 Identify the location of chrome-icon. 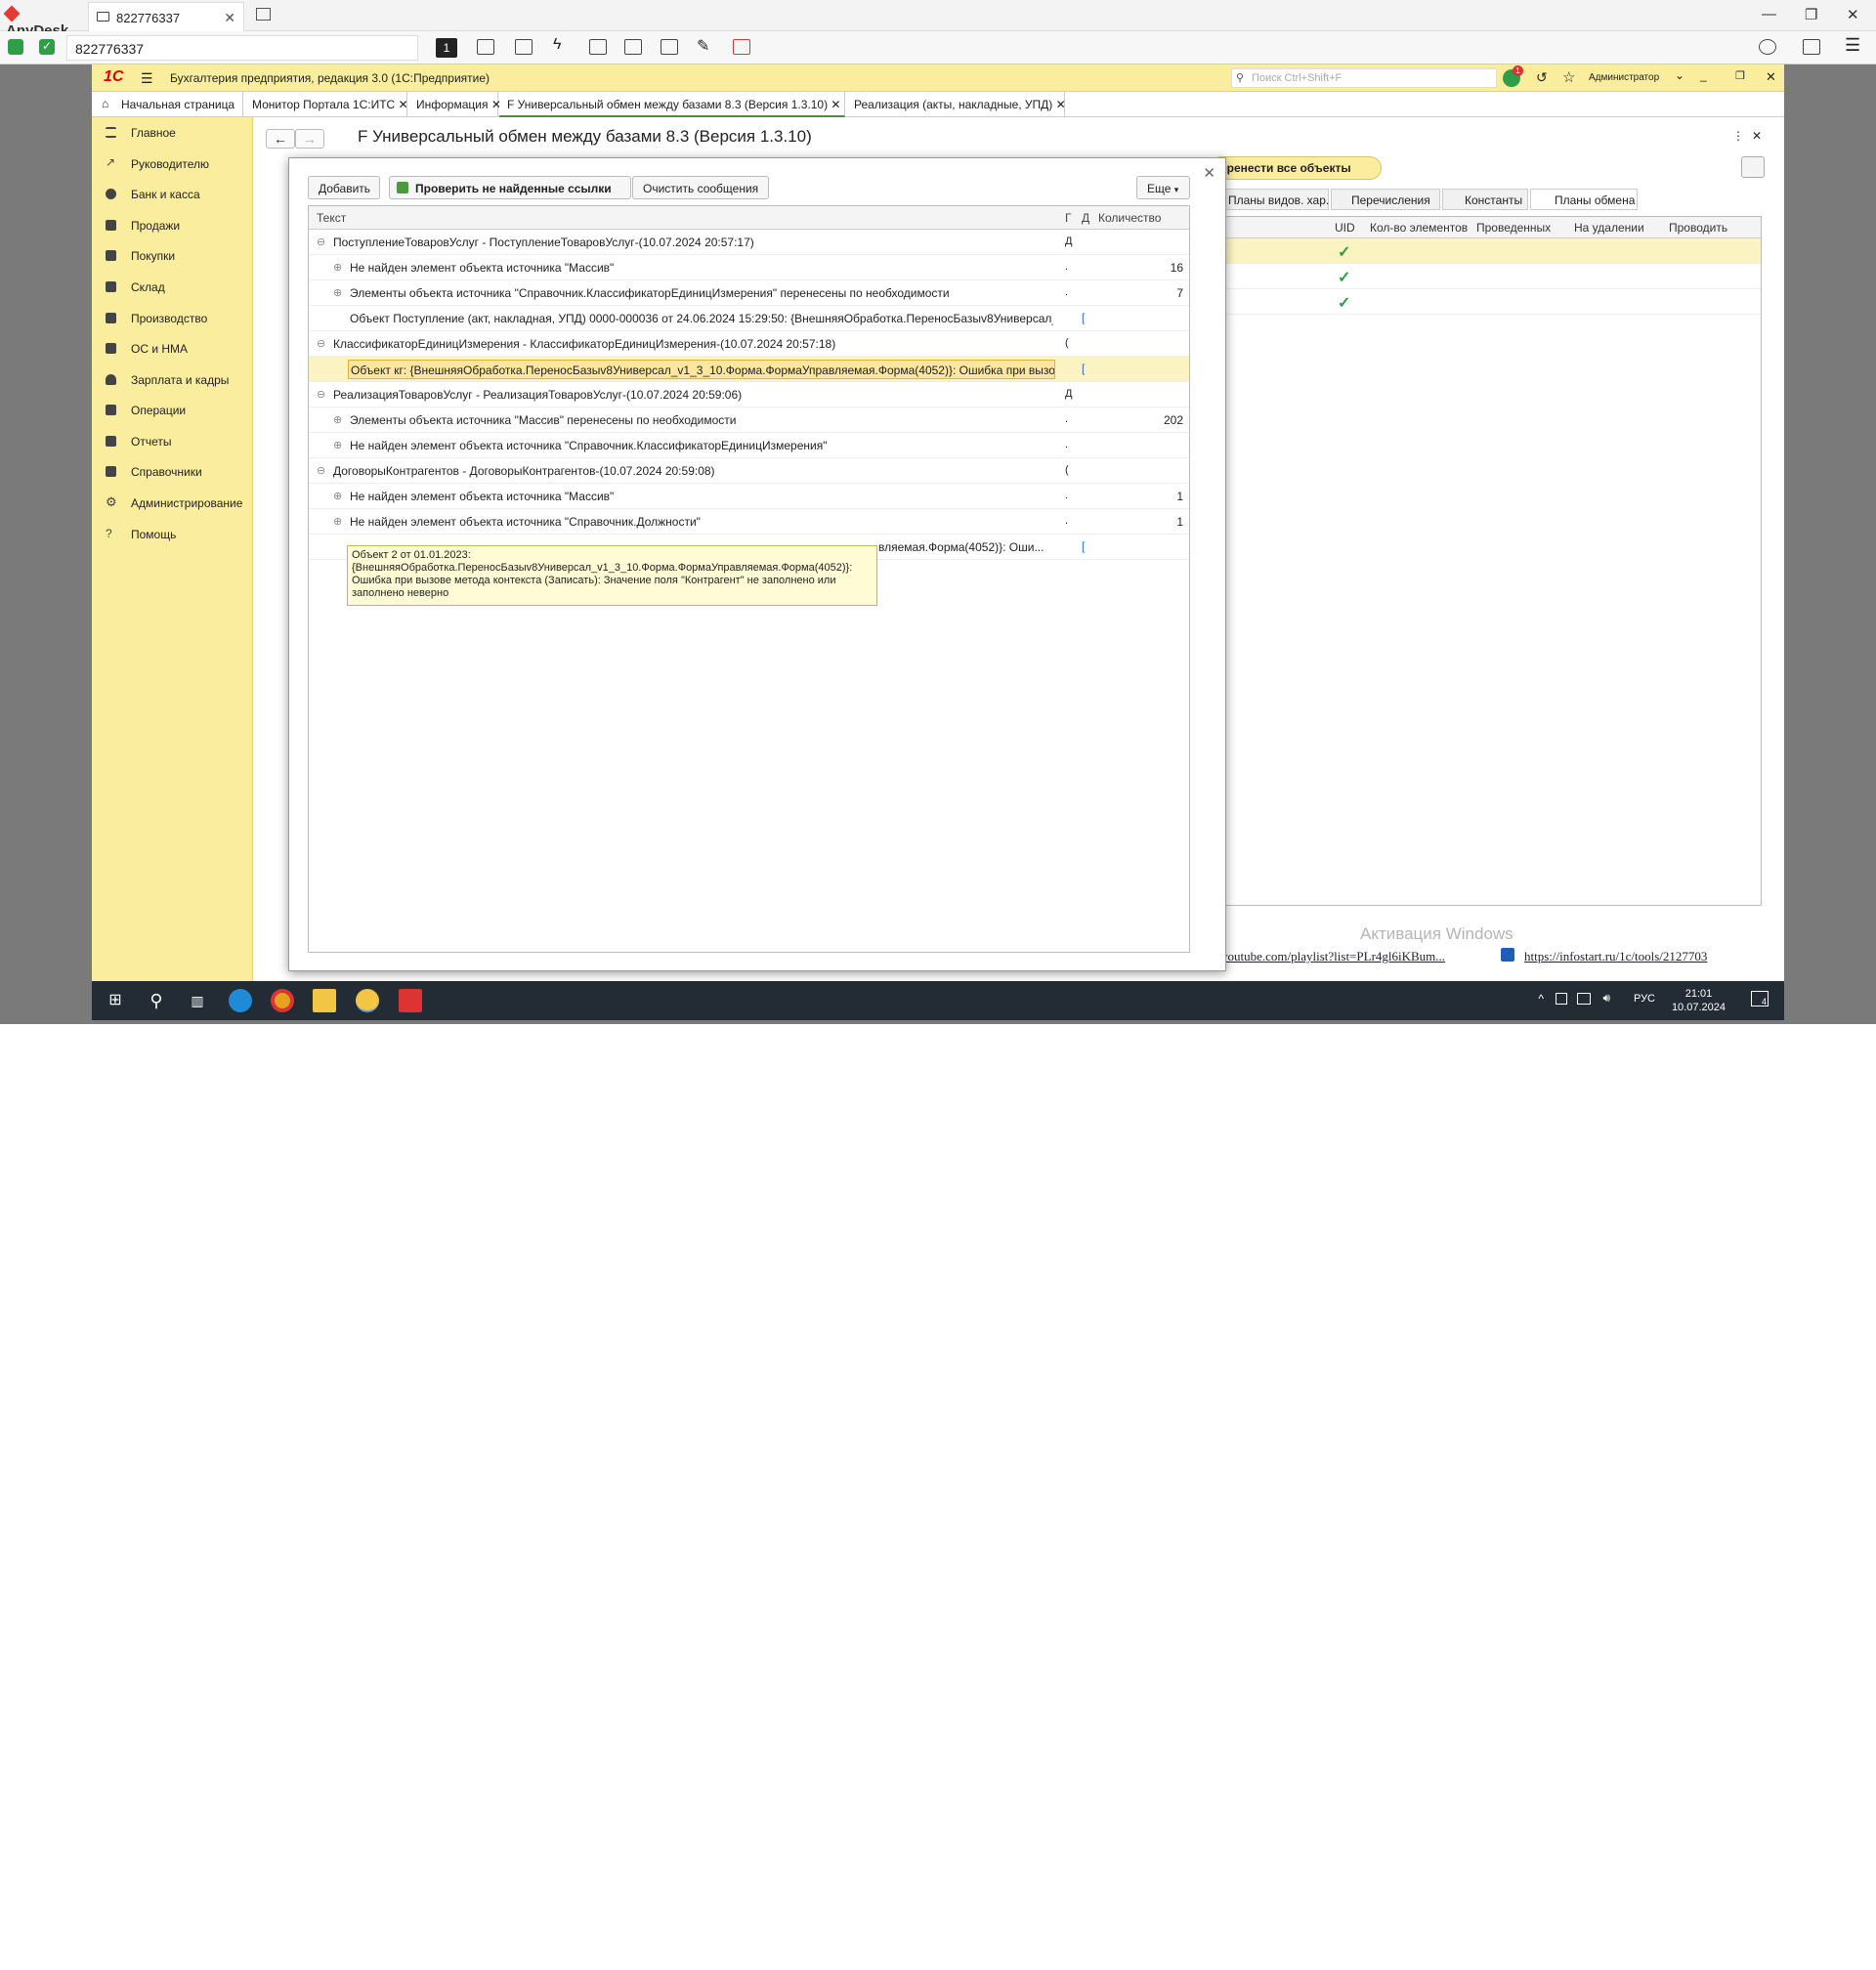
(282, 1000).